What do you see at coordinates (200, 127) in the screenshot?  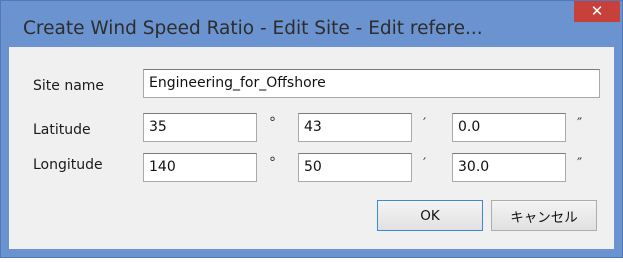 I see `latitude-degrees-input: 35` at bounding box center [200, 127].